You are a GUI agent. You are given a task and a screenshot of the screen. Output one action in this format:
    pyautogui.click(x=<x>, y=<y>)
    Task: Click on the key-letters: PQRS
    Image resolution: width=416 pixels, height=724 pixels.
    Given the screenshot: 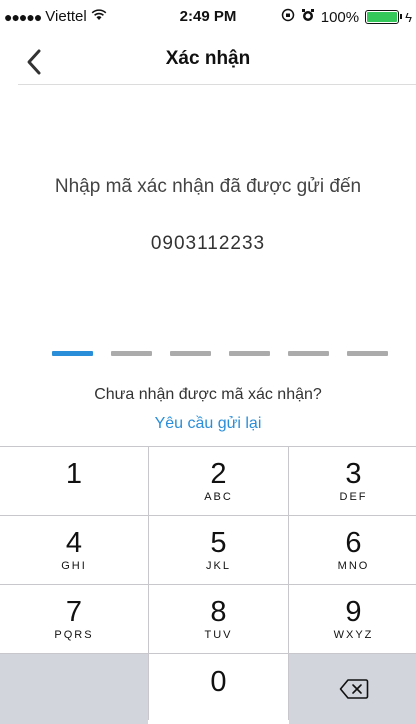 What is the action you would take?
    pyautogui.click(x=74, y=634)
    